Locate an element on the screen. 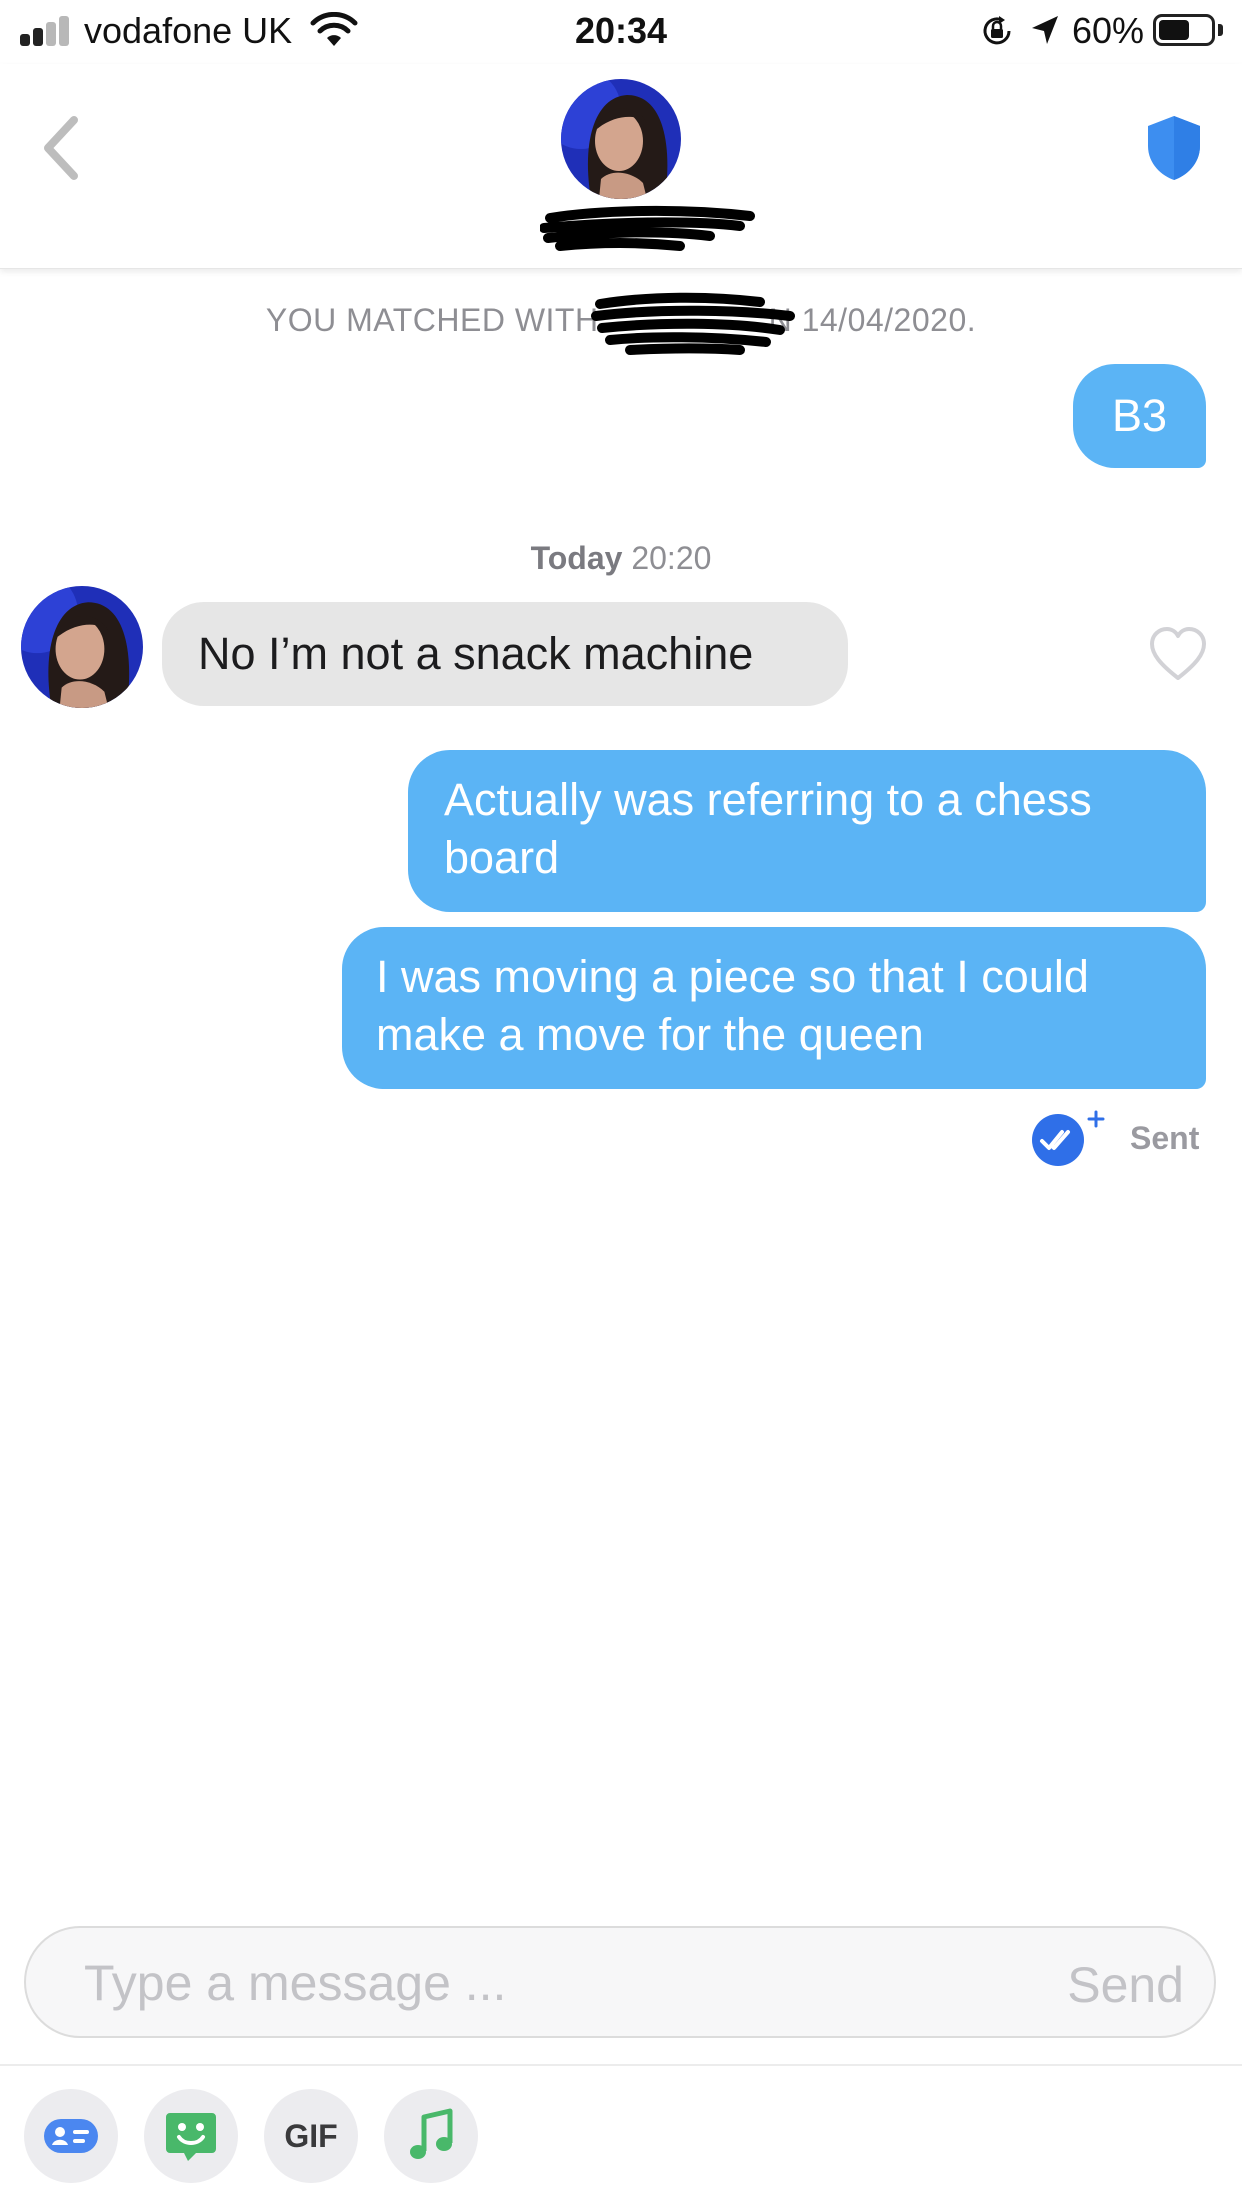 This screenshot has width=1242, height=2208. shield-icon is located at coordinates (1174, 148).